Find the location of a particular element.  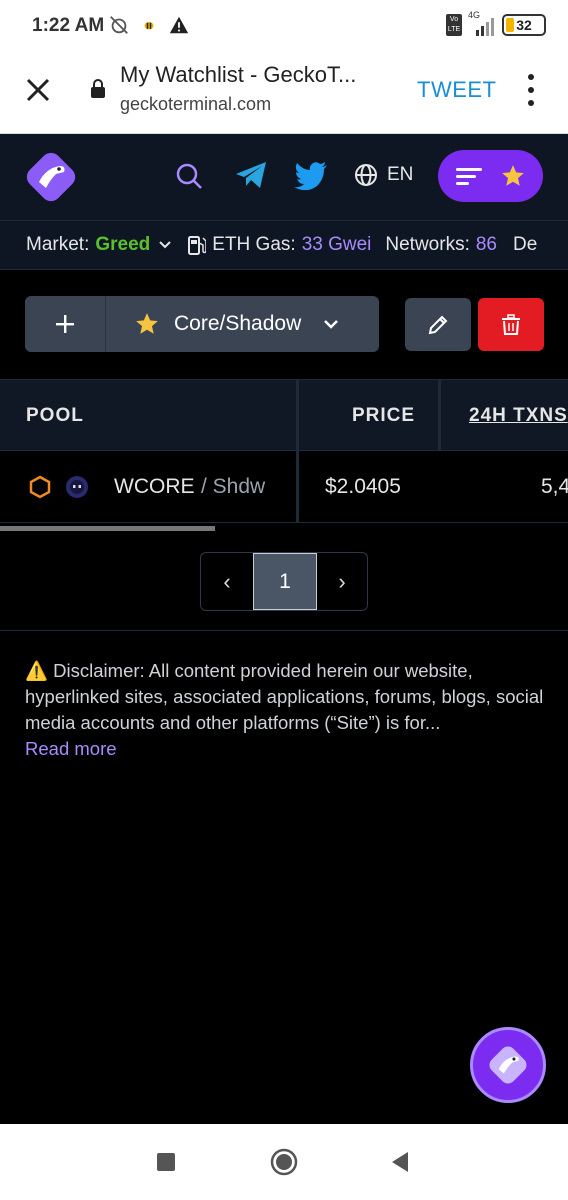

home-icon is located at coordinates (284, 1162).